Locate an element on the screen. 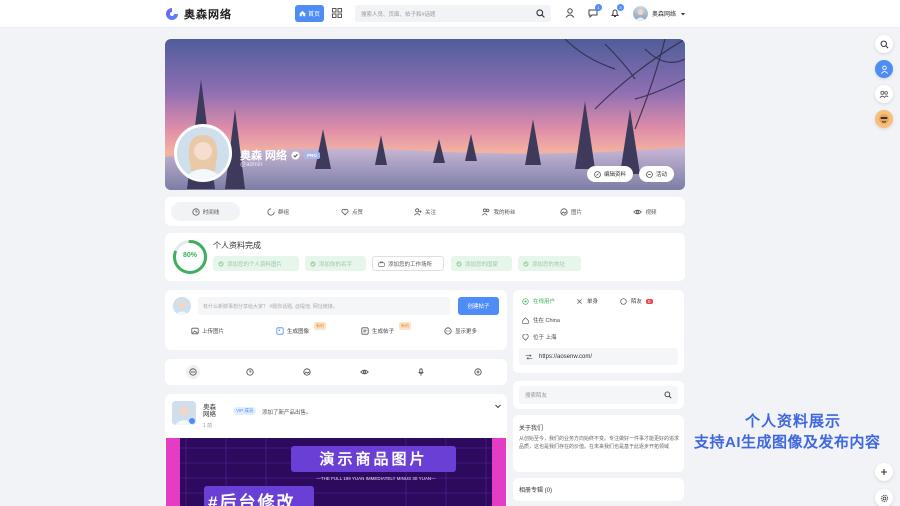  user-icon is located at coordinates (570, 13).